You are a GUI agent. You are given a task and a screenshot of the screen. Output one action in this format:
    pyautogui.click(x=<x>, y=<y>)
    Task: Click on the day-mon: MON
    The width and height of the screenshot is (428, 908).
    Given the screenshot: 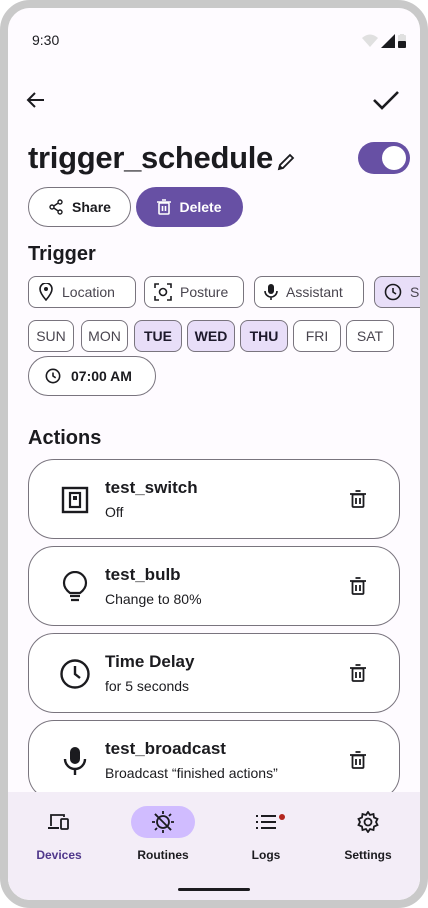 What is the action you would take?
    pyautogui.click(x=104, y=336)
    